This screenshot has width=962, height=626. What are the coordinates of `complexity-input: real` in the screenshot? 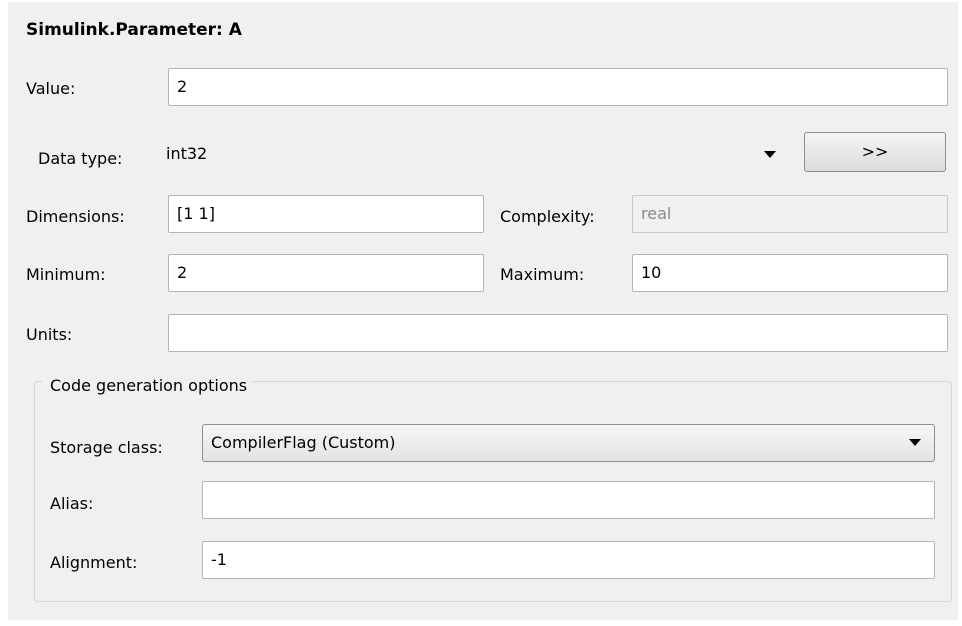 It's located at (790, 214).